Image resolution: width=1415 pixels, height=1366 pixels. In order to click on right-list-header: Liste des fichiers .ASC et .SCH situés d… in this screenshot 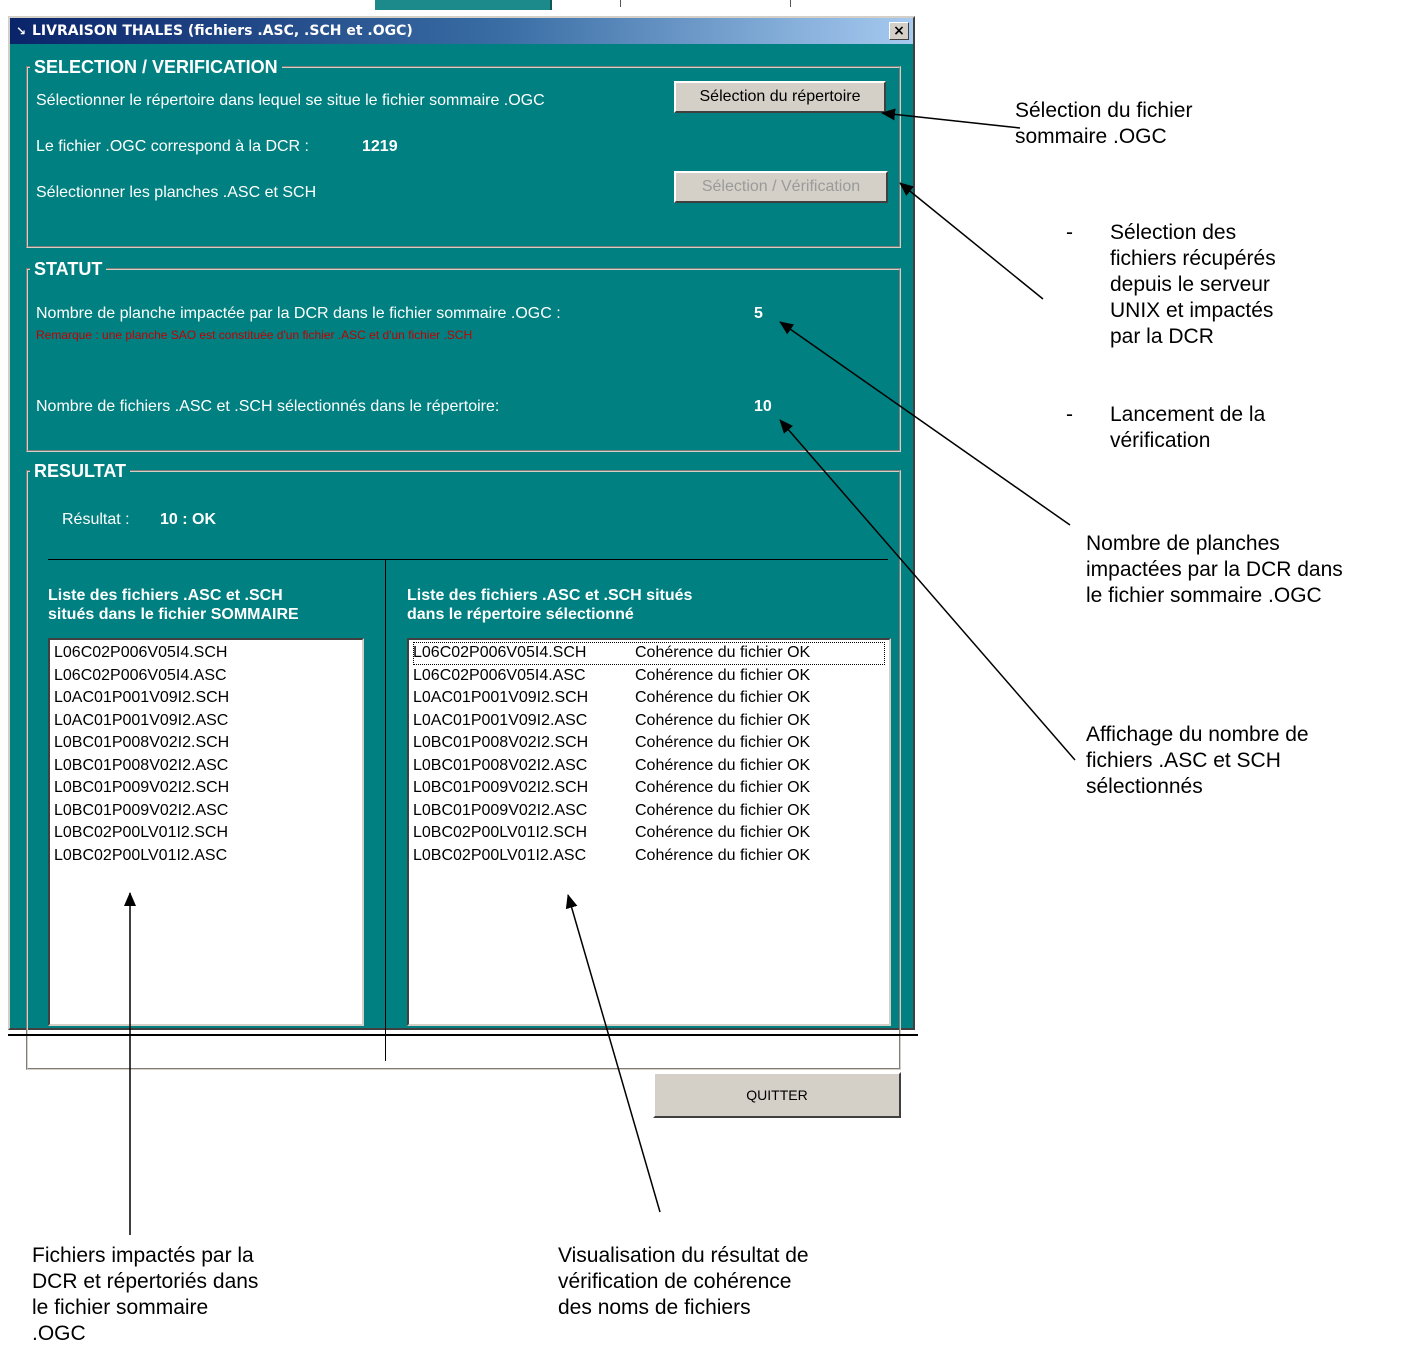, I will do `click(550, 605)`.